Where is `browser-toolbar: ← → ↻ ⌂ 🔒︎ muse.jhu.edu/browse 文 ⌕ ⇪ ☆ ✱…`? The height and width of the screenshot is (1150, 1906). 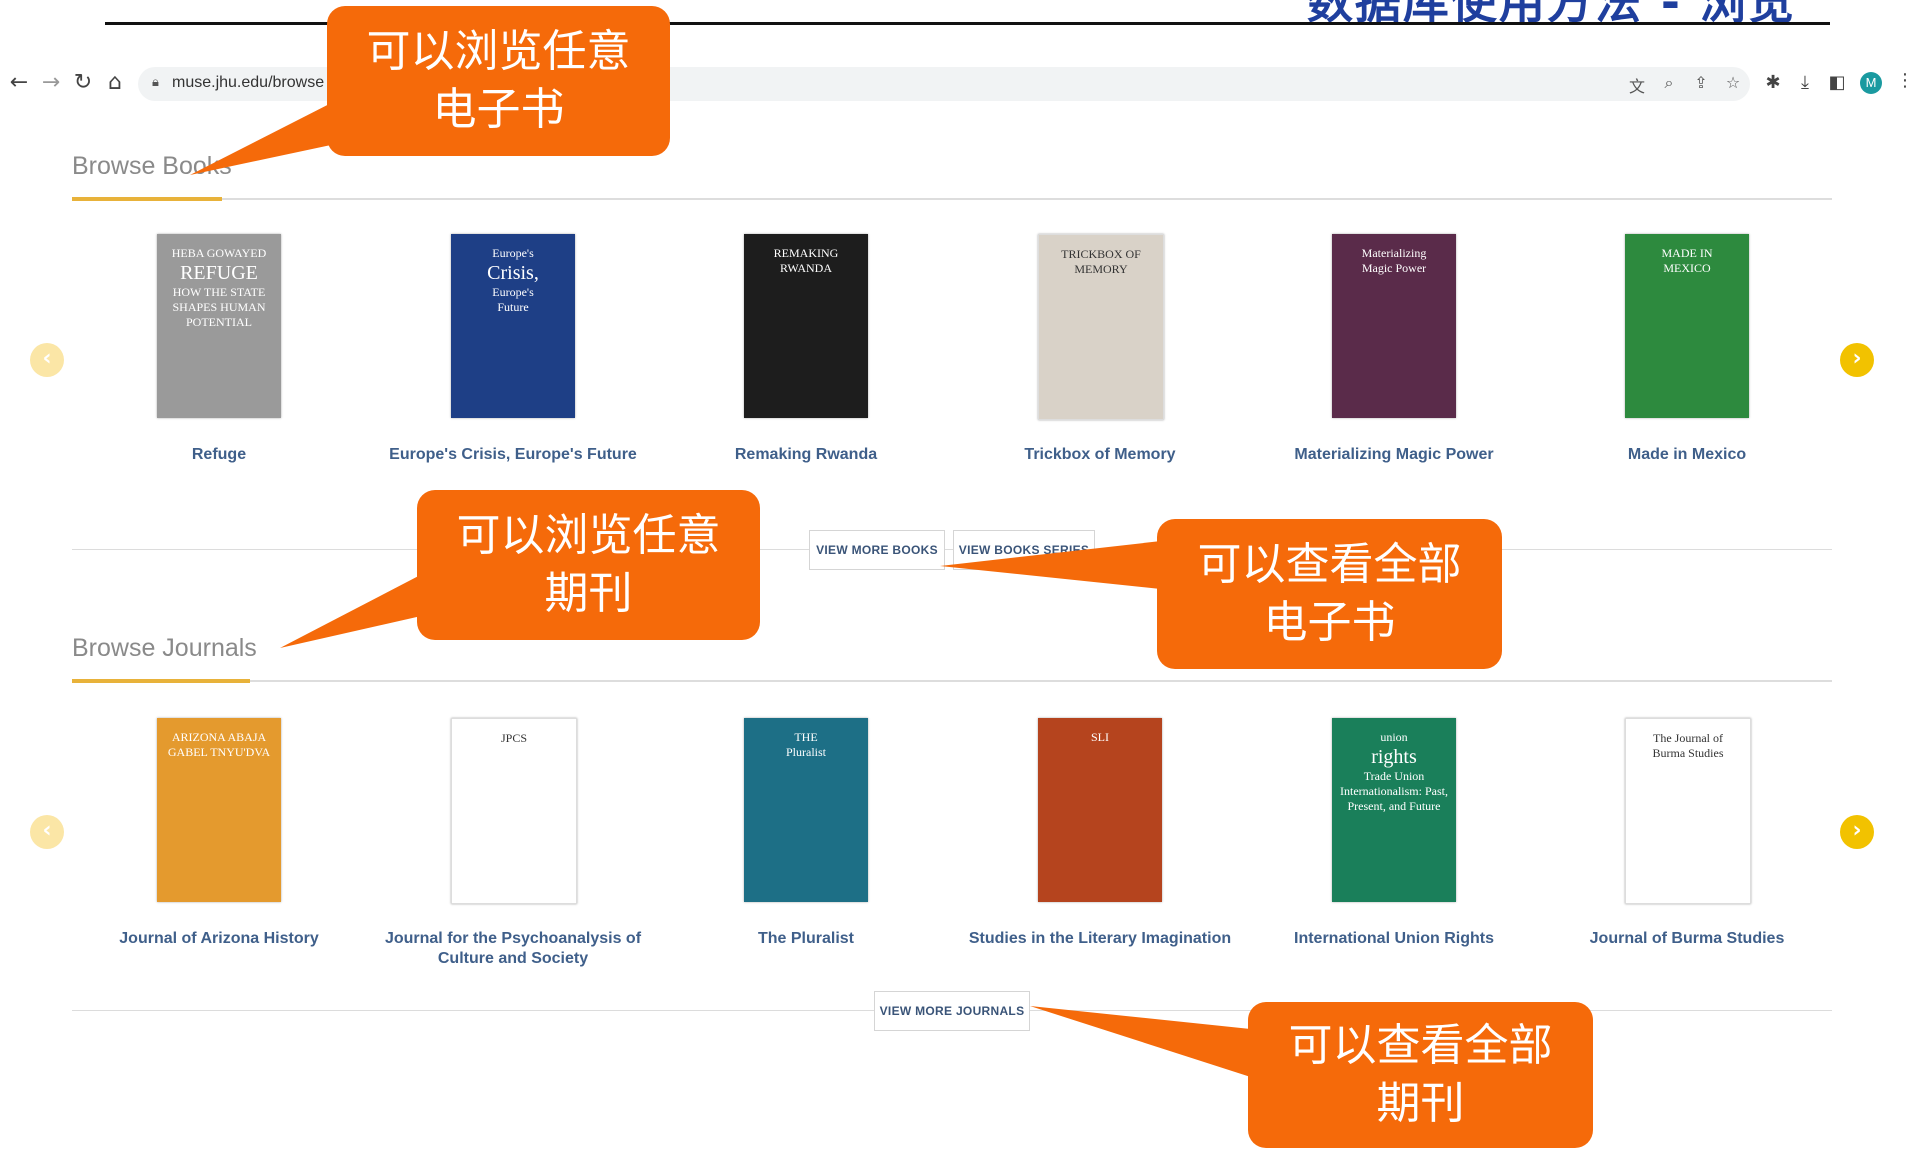
browser-toolbar: ← → ↻ ⌂ 🔒︎ muse.jhu.edu/browse 文 ⌕ ⇪ ☆ ✱… is located at coordinates (953, 83).